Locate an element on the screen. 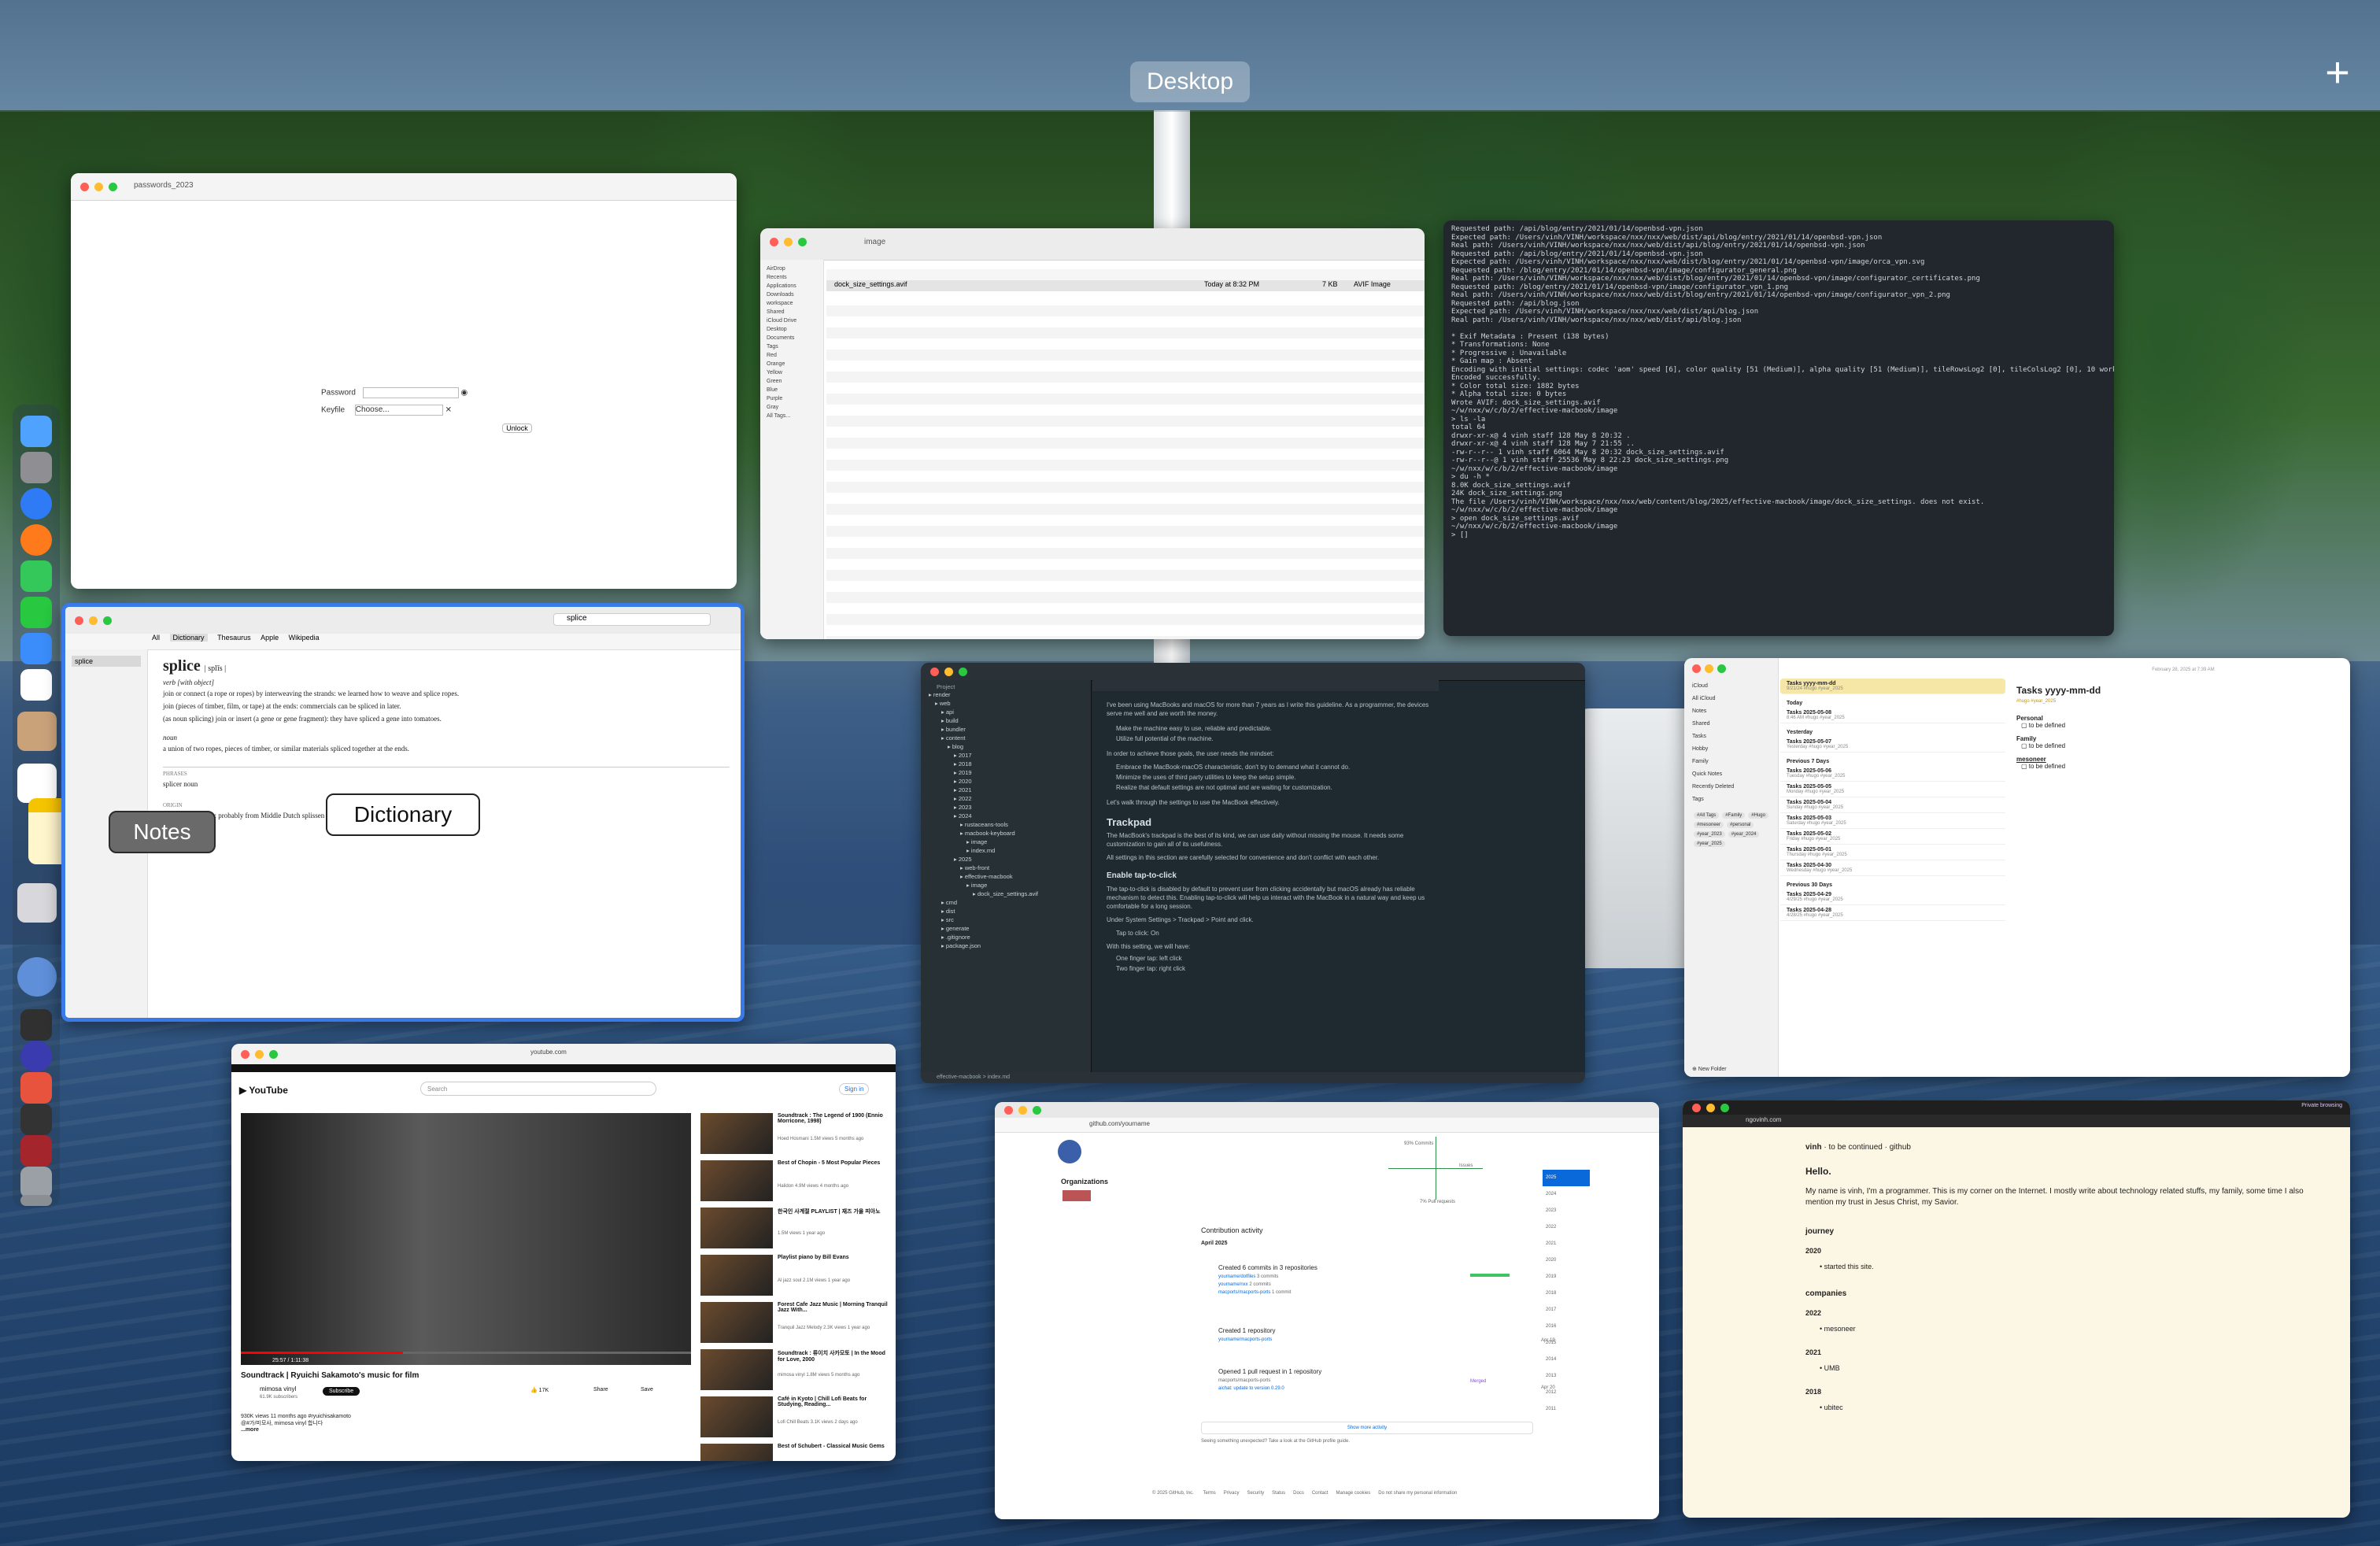  show-more-activity-button: Show more activity is located at coordinates (1367, 1428).